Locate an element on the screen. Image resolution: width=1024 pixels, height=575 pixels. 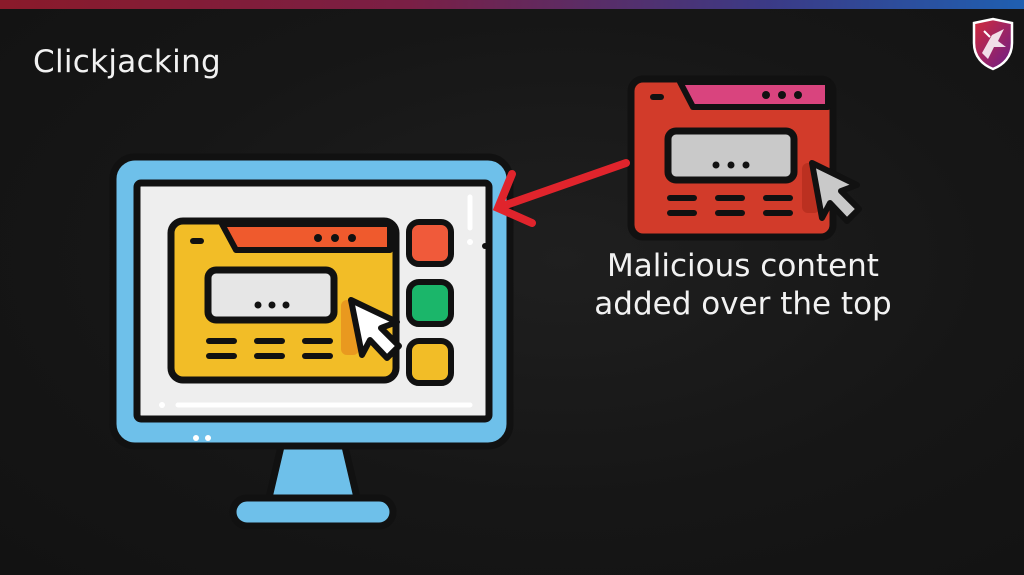
green-square-icon is located at coordinates (430, 303).